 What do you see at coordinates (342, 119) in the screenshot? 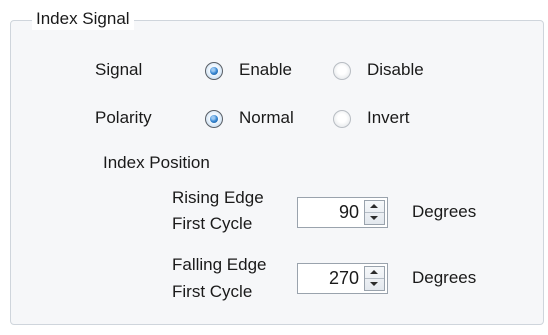
I see `polarity-invert-radio` at bounding box center [342, 119].